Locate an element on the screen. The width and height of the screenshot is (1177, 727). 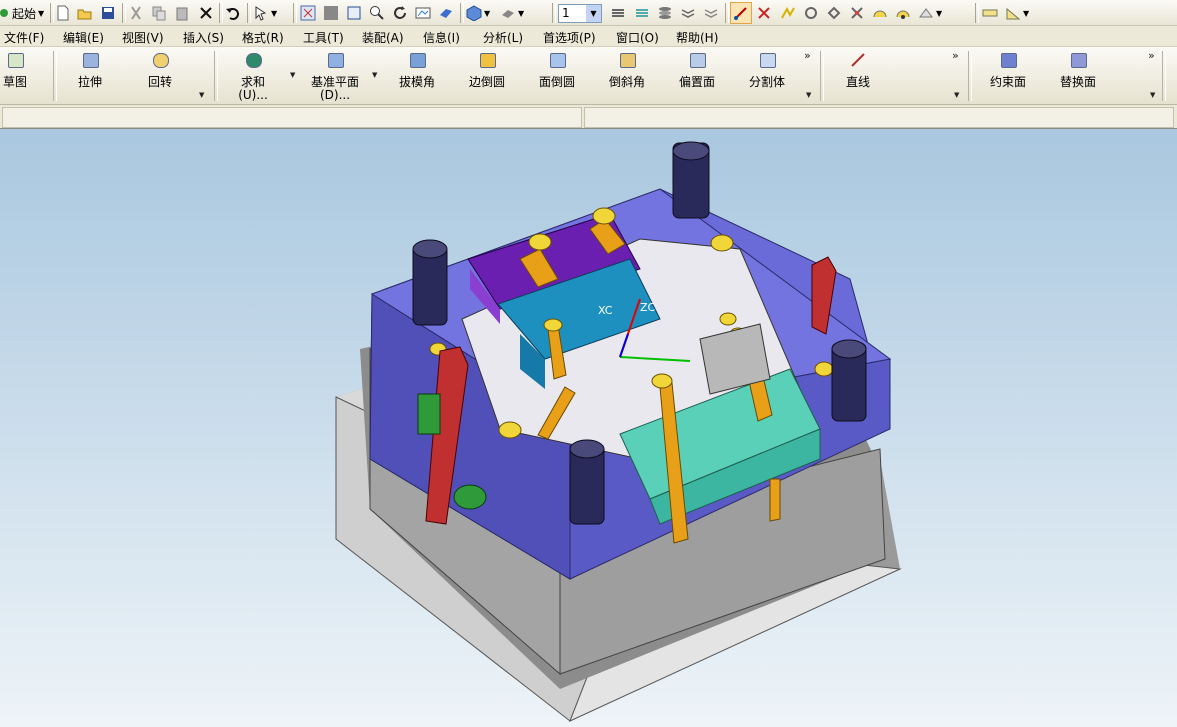
undo-button is located at coordinates (233, 13).